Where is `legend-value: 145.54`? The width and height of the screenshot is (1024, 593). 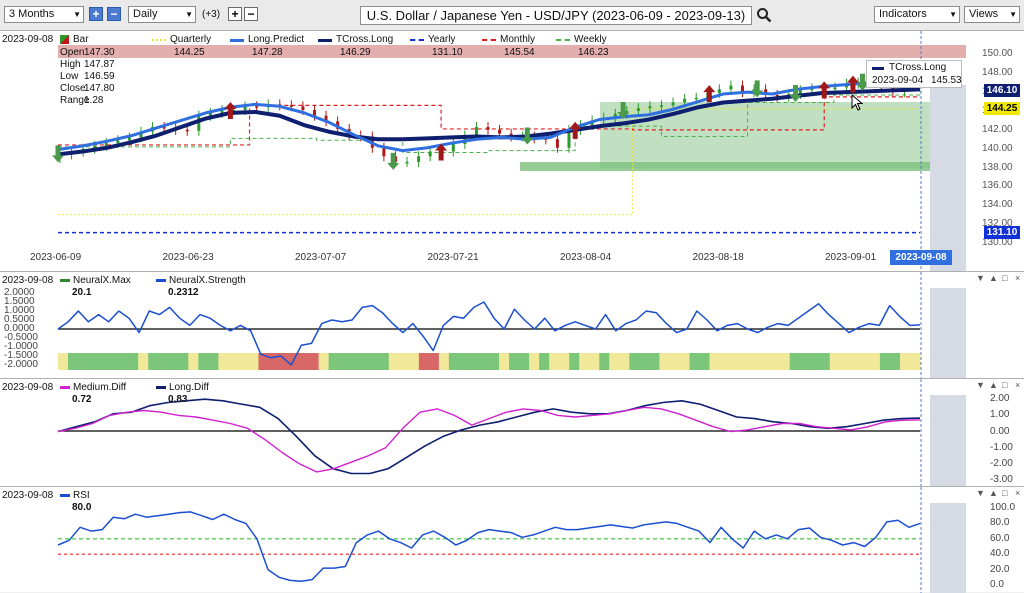 legend-value: 145.54 is located at coordinates (519, 52).